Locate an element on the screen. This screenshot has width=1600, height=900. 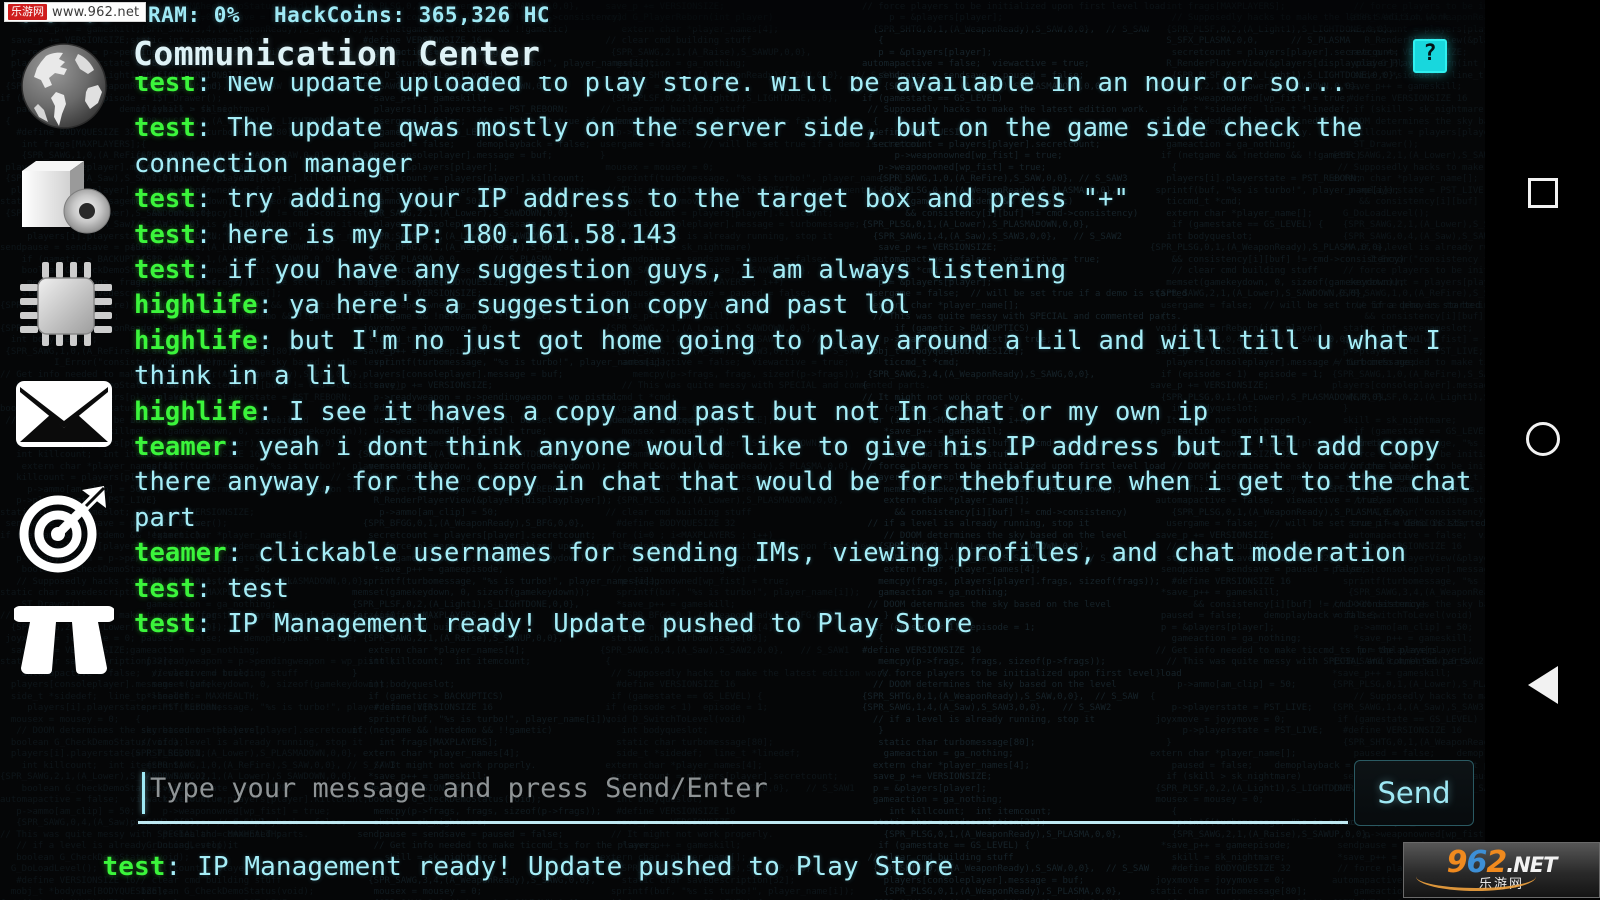
software-box-icon is located at coordinates (64, 196).